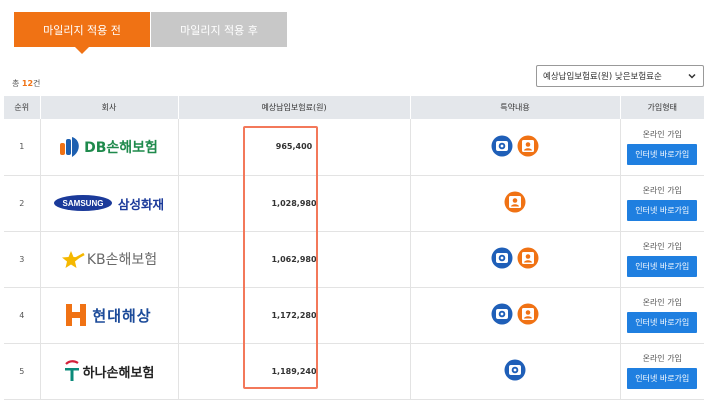 Image resolution: width=720 pixels, height=405 pixels. What do you see at coordinates (22, 259) in the screenshot?
I see `rank-cell: 3` at bounding box center [22, 259].